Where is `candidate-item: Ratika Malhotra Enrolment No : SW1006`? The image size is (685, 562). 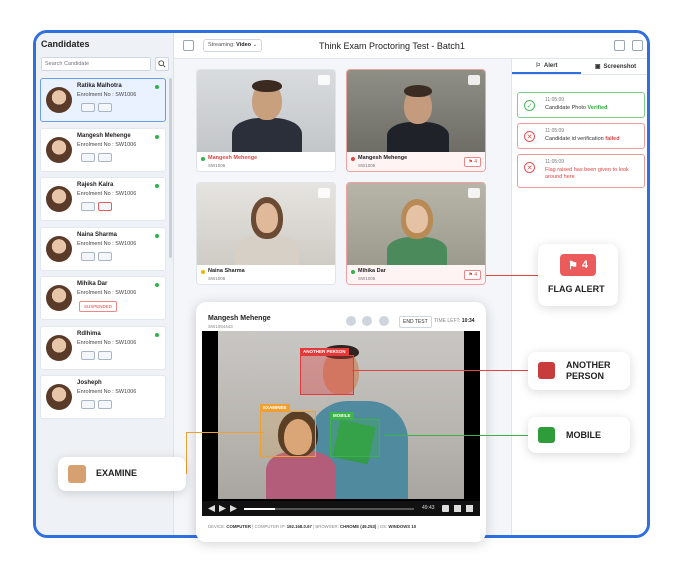 candidate-item: Ratika Malhotra Enrolment No : SW1006 is located at coordinates (103, 100).